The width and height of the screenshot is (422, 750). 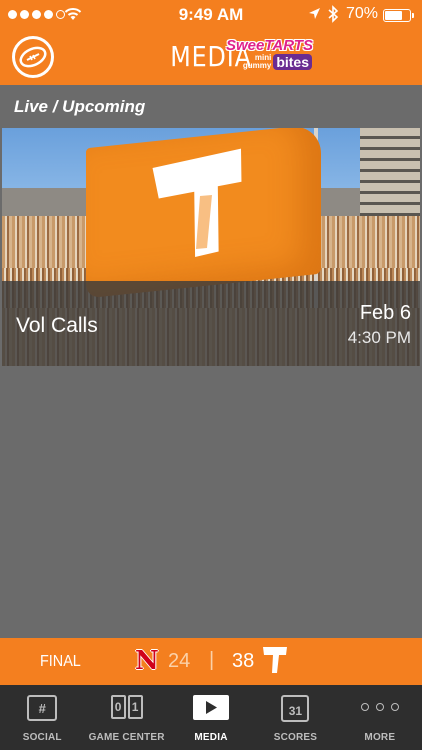 I want to click on tab-media: MEDIA, so click(x=211, y=717).